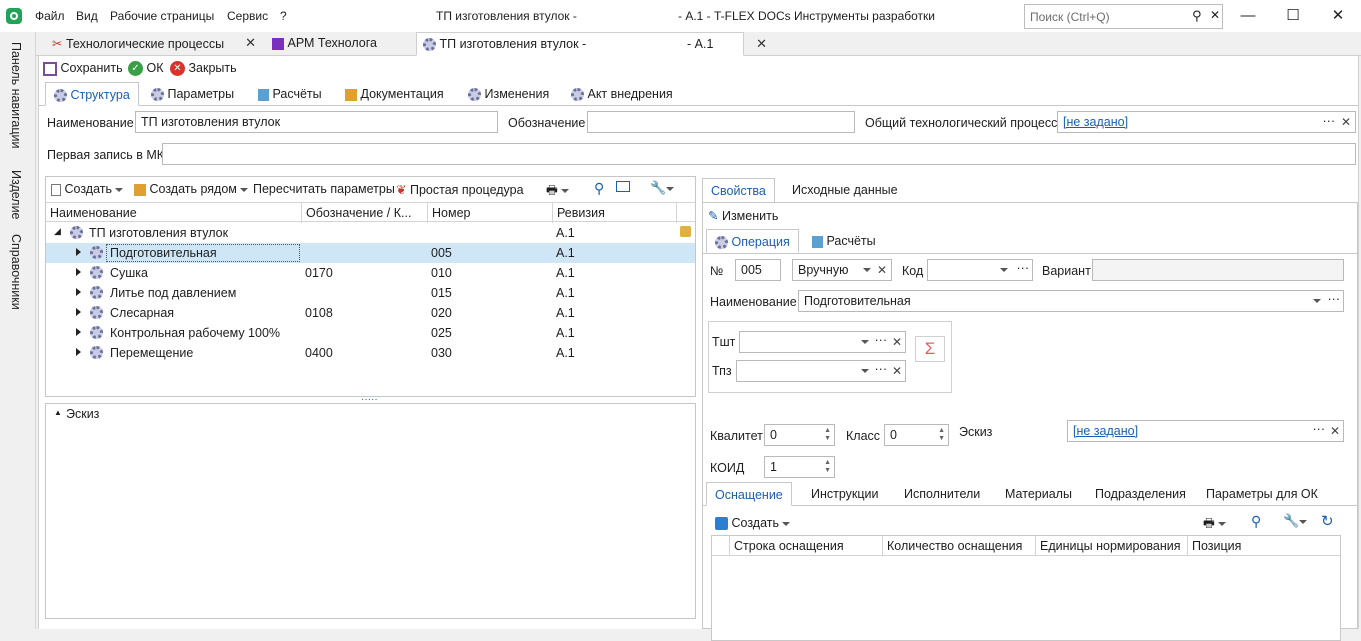 This screenshot has width=1361, height=641. I want to click on doc-tab-tp: ТП изготовления втулок - - А.1 ✕, so click(591, 44).